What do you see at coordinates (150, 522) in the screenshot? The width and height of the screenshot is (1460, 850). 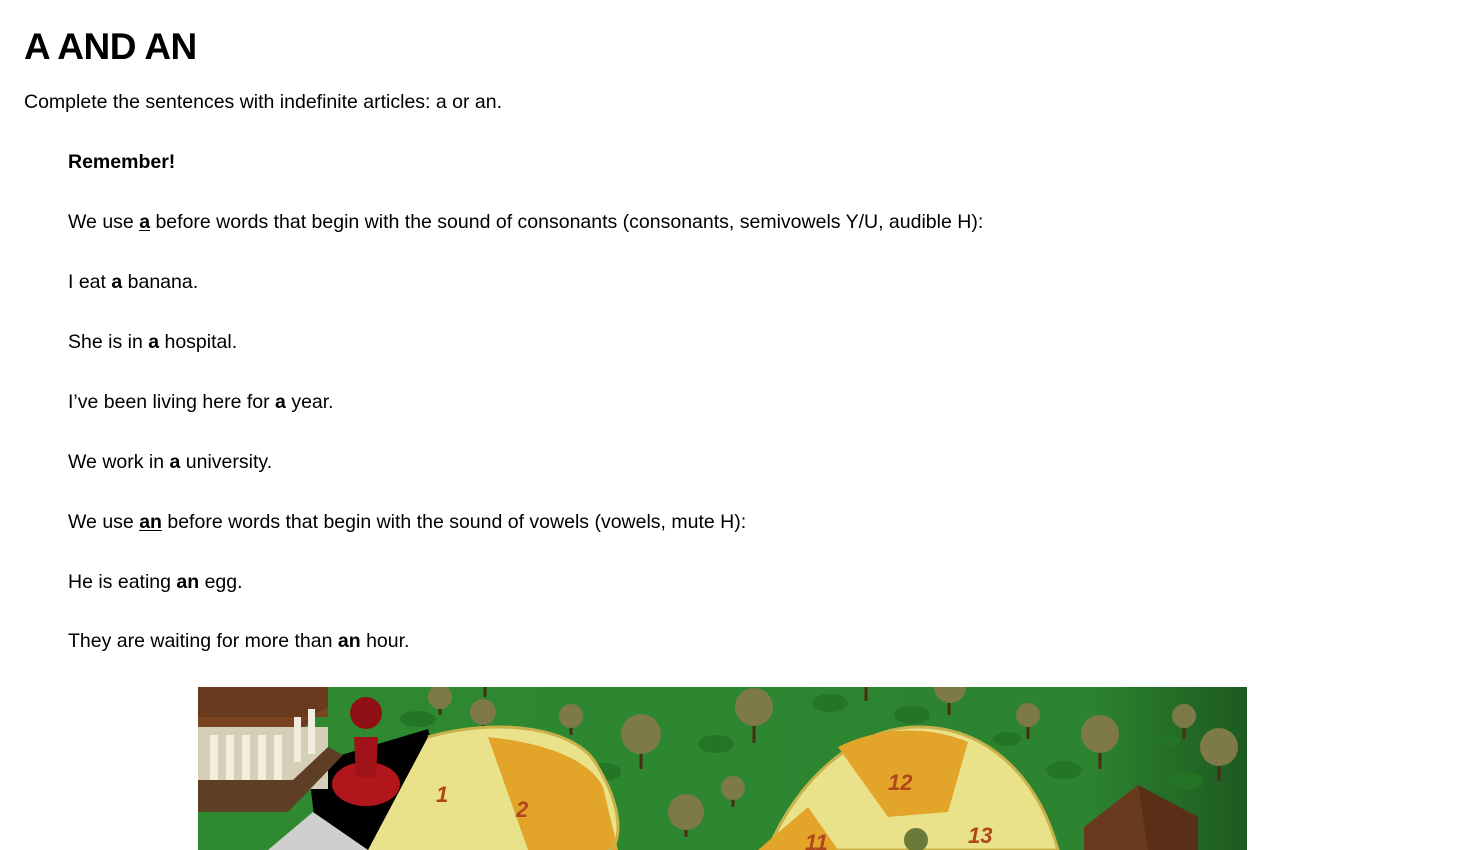 I see `article-an: an` at bounding box center [150, 522].